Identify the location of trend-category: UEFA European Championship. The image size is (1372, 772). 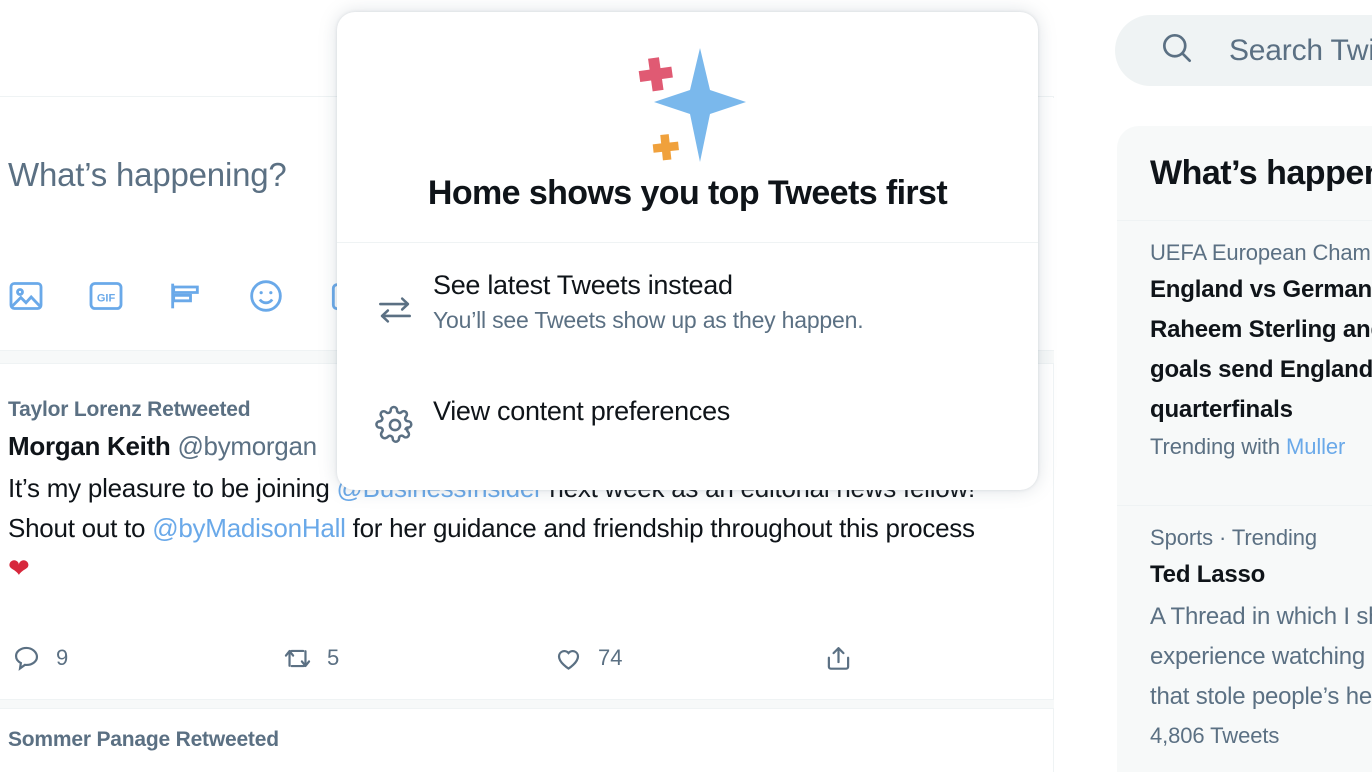
(1261, 252).